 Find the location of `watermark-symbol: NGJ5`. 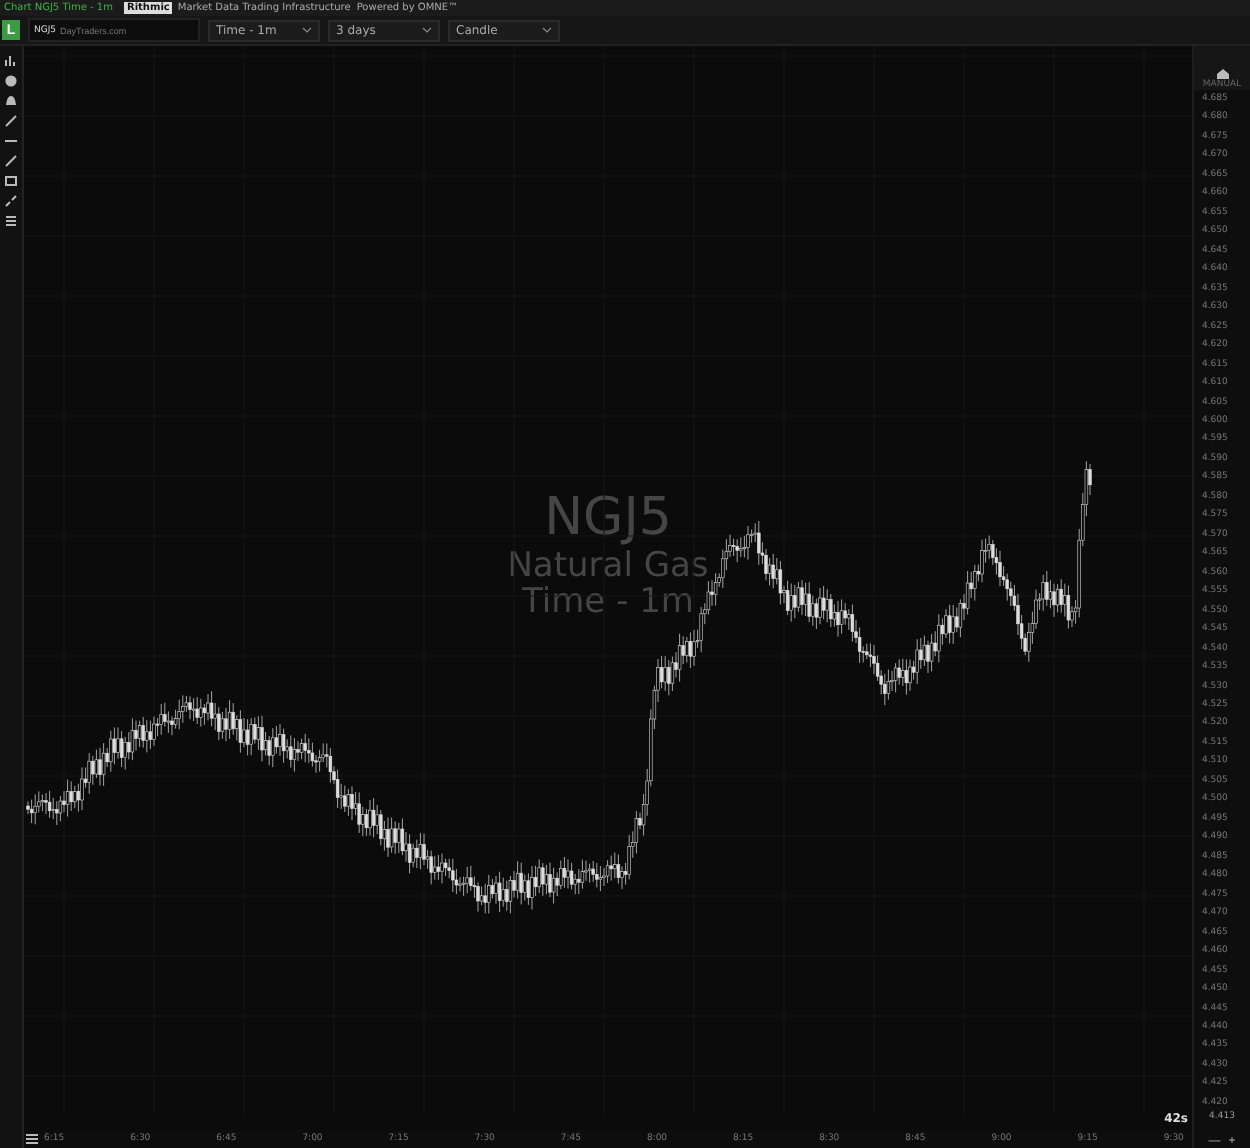

watermark-symbol: NGJ5 is located at coordinates (608, 519).